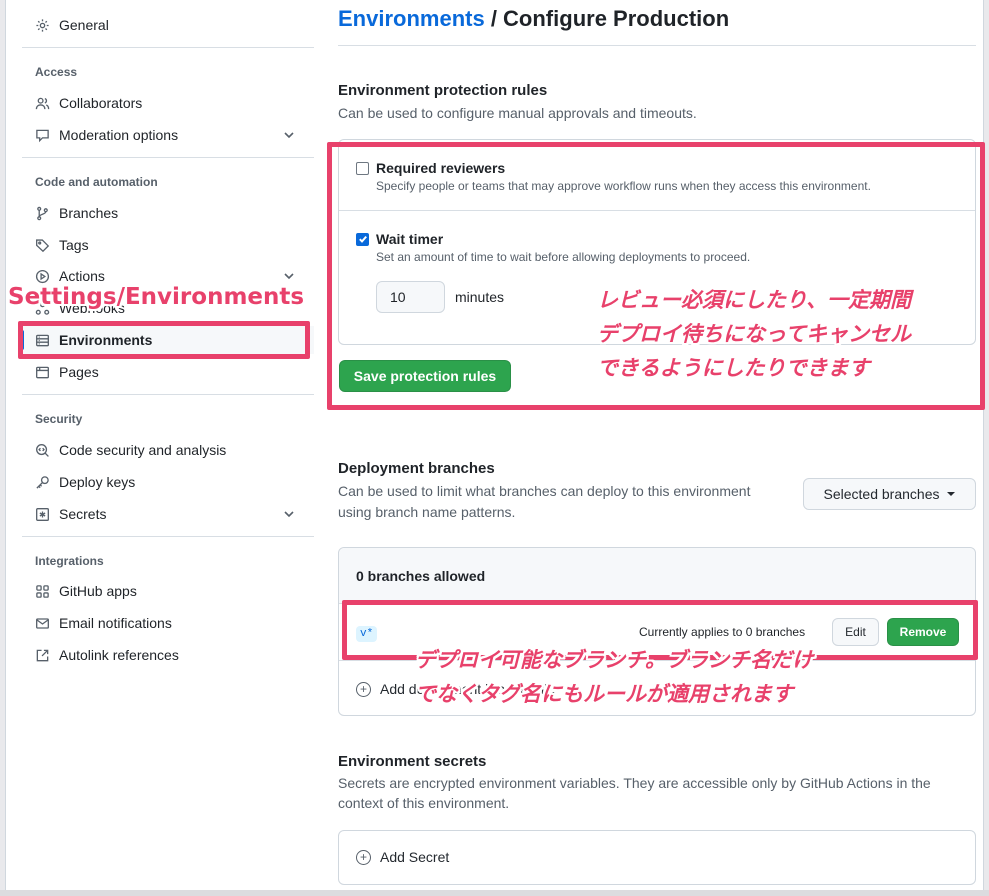  What do you see at coordinates (59, 419) in the screenshot?
I see `sidebar-heading-security: Security` at bounding box center [59, 419].